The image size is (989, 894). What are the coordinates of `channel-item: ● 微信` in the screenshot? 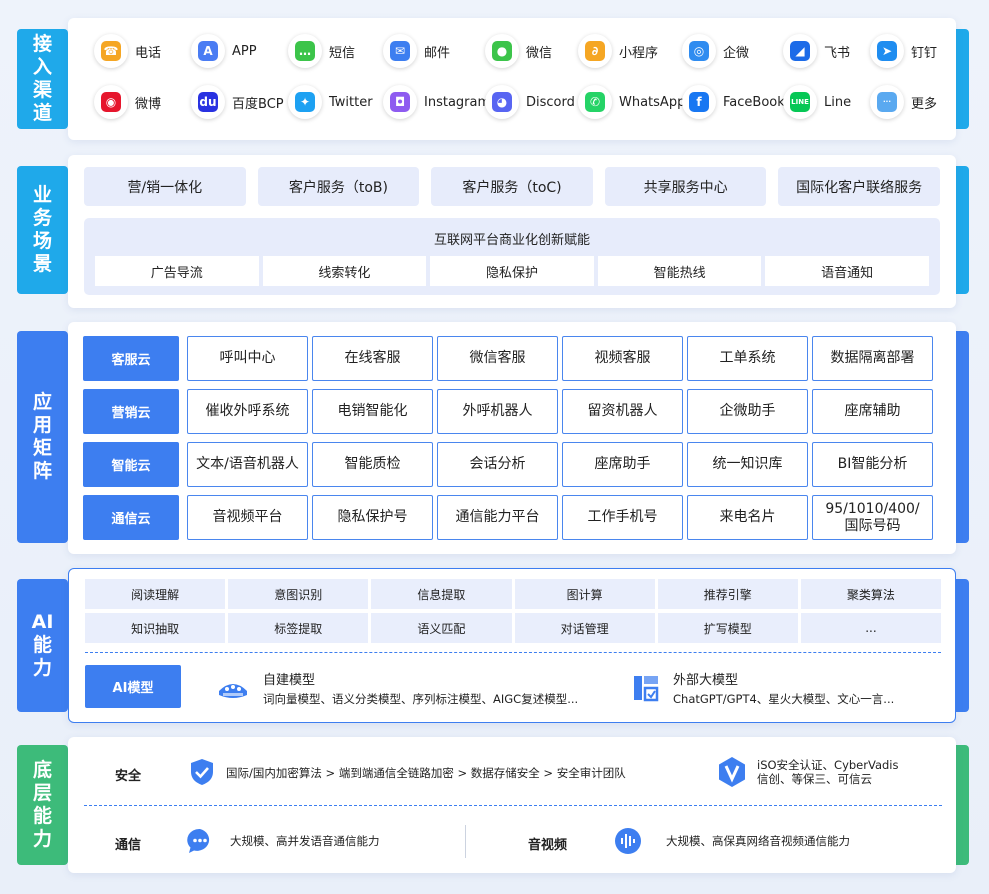 It's located at (531, 51).